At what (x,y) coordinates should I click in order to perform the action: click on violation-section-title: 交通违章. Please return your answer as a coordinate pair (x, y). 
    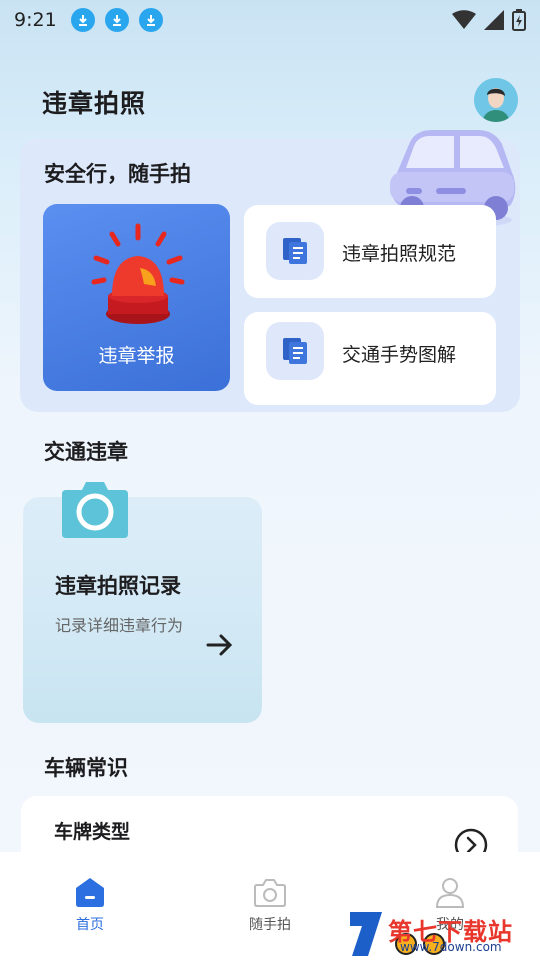
    Looking at the image, I should click on (86, 452).